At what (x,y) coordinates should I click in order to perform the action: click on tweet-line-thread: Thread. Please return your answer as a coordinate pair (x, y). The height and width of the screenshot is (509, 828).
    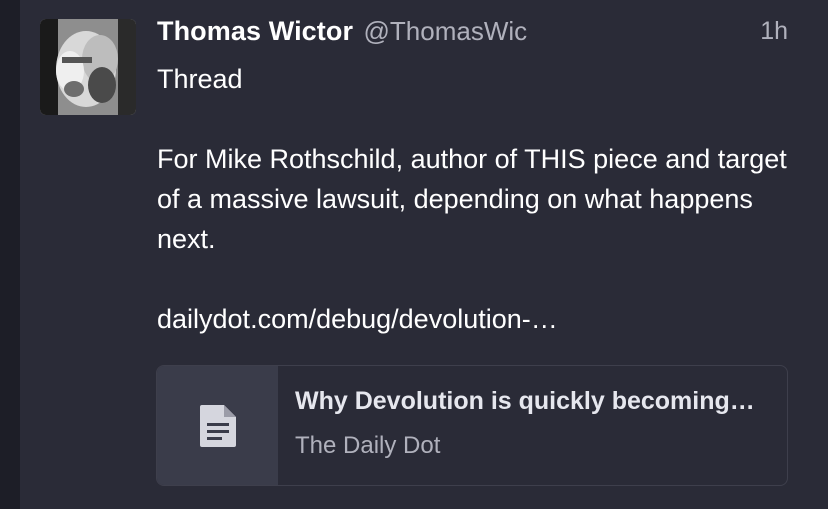
    Looking at the image, I should click on (200, 79).